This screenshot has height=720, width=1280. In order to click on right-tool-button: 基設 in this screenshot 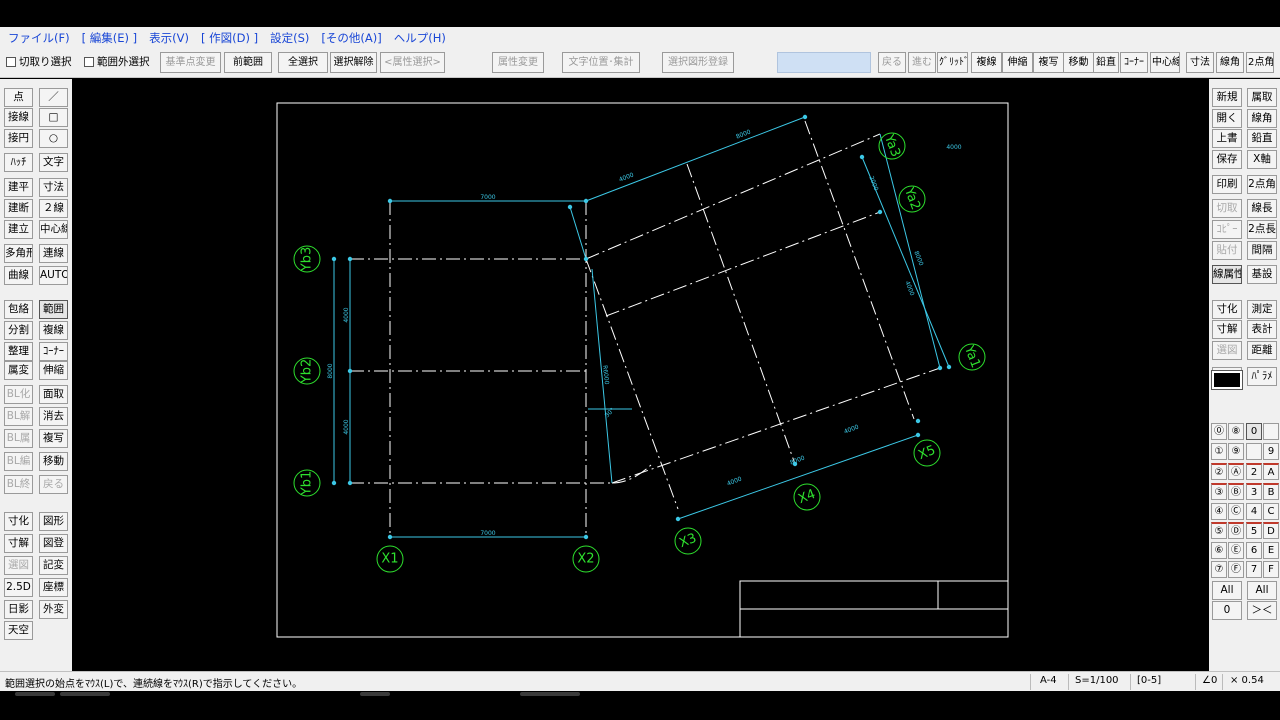, I will do `click(1262, 274)`.